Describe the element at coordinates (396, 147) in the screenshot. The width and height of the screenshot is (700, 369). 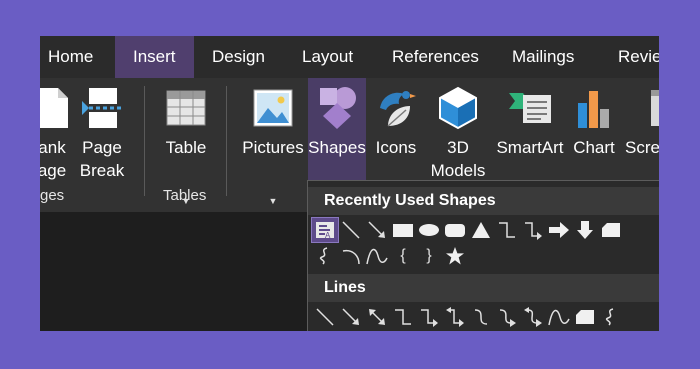
I see `icons-label: Icons` at that location.